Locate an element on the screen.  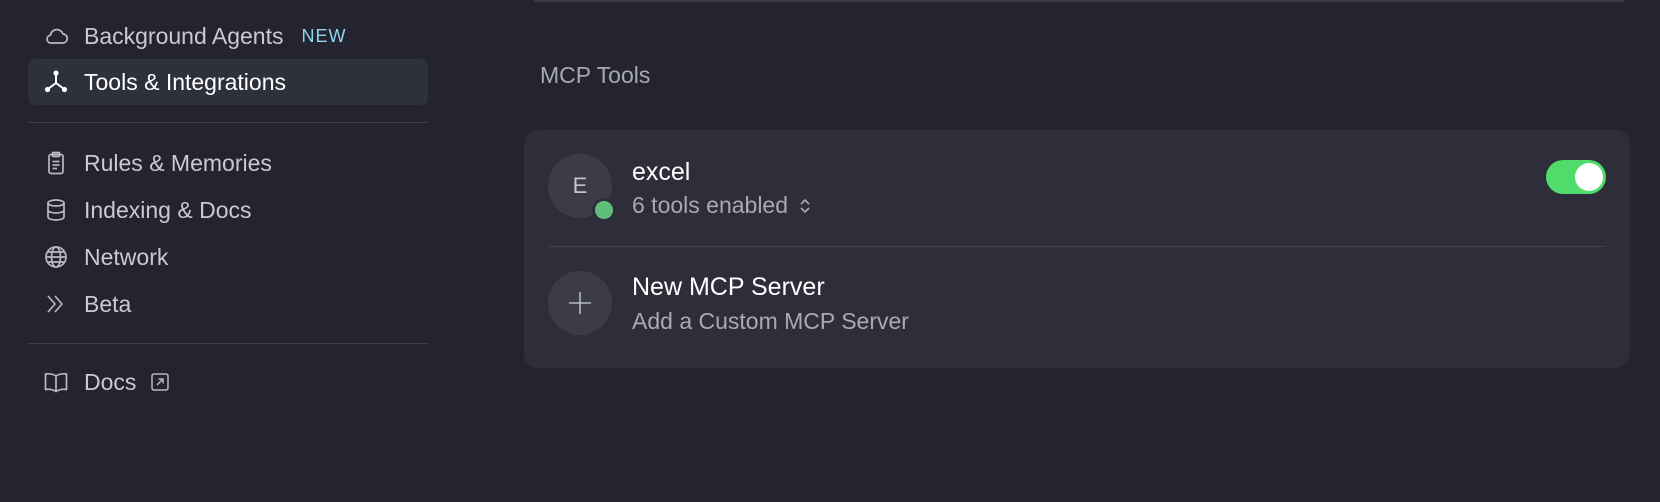
sidebar-item-label: Docs is located at coordinates (110, 381).